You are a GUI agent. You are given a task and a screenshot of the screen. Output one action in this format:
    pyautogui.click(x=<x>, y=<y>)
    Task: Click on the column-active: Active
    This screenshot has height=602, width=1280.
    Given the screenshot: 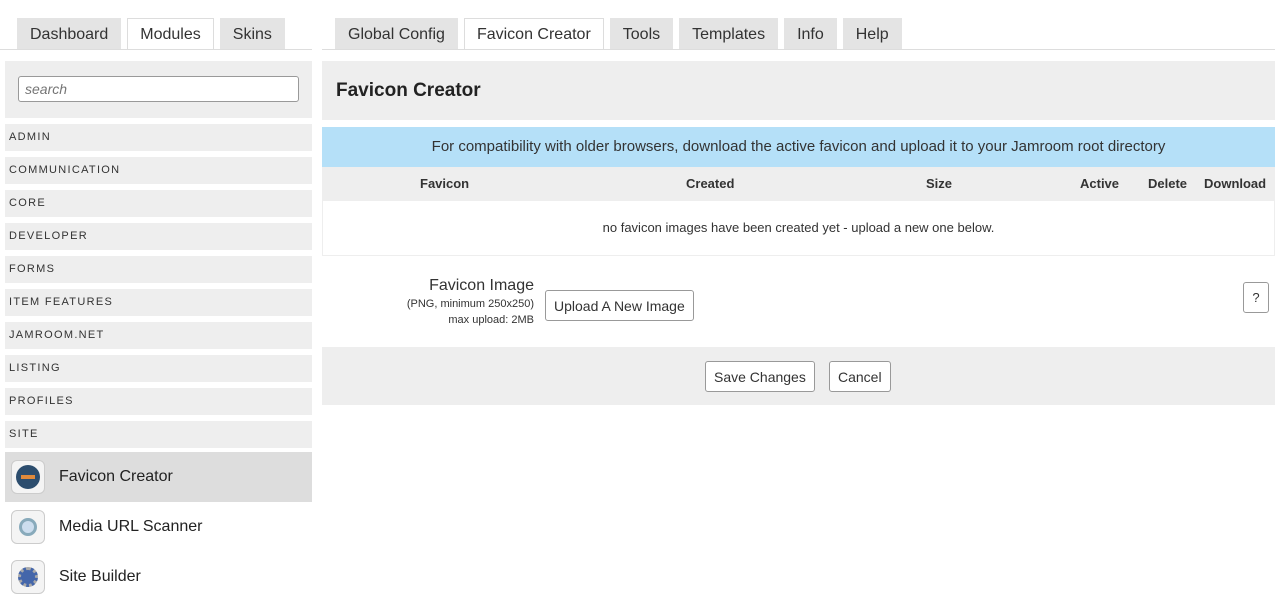 What is the action you would take?
    pyautogui.click(x=1100, y=183)
    